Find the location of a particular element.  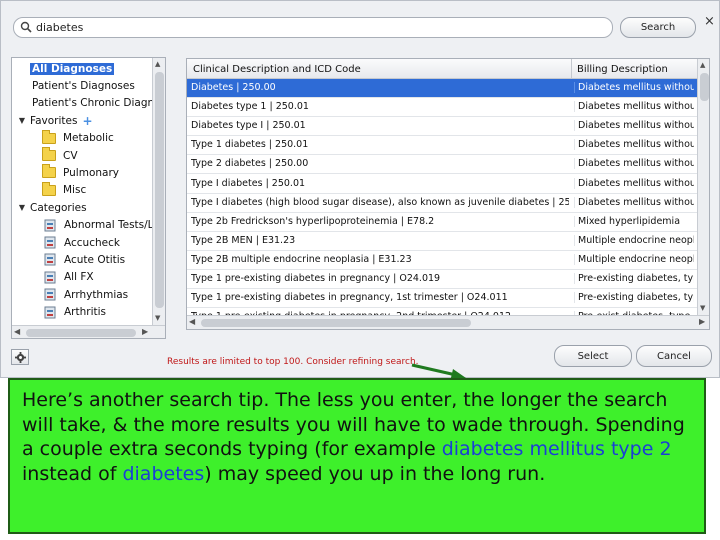

cancel-button: Cancel is located at coordinates (674, 356).